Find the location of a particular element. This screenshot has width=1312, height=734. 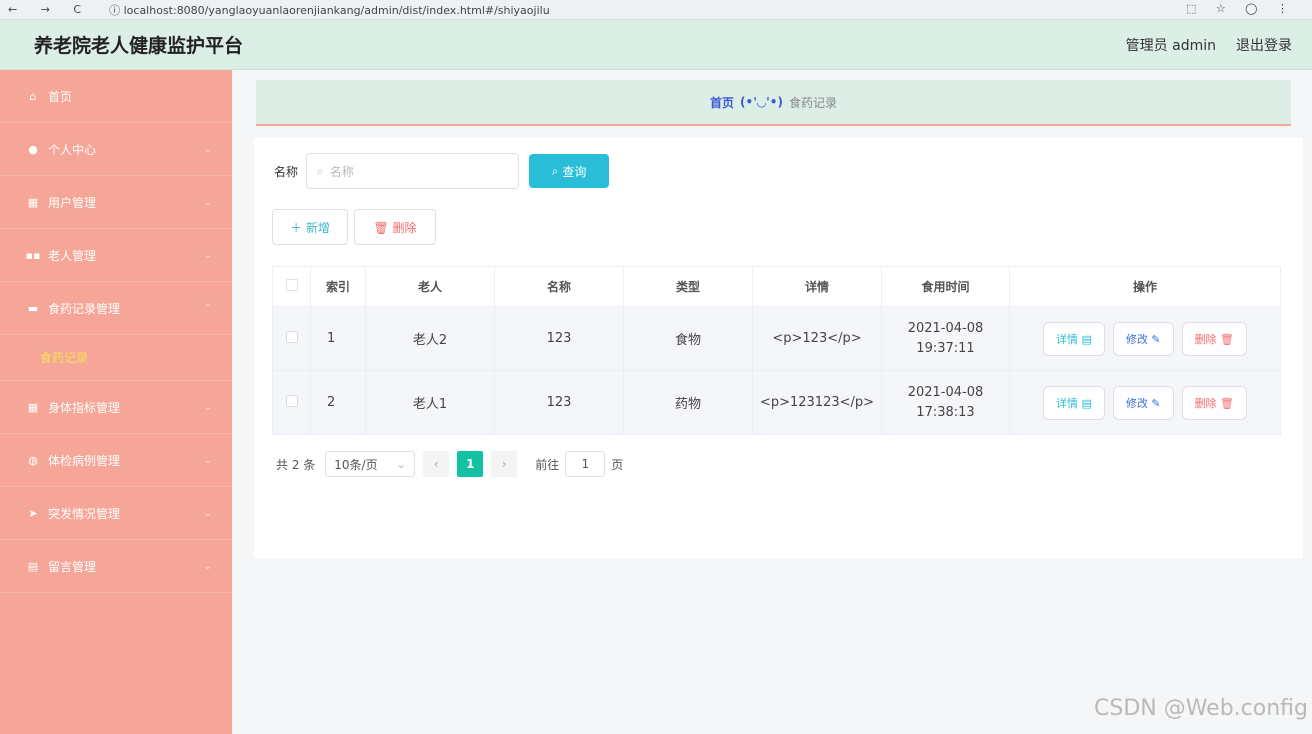

sidebar-item-label: 体检病例管理 is located at coordinates (84, 460).